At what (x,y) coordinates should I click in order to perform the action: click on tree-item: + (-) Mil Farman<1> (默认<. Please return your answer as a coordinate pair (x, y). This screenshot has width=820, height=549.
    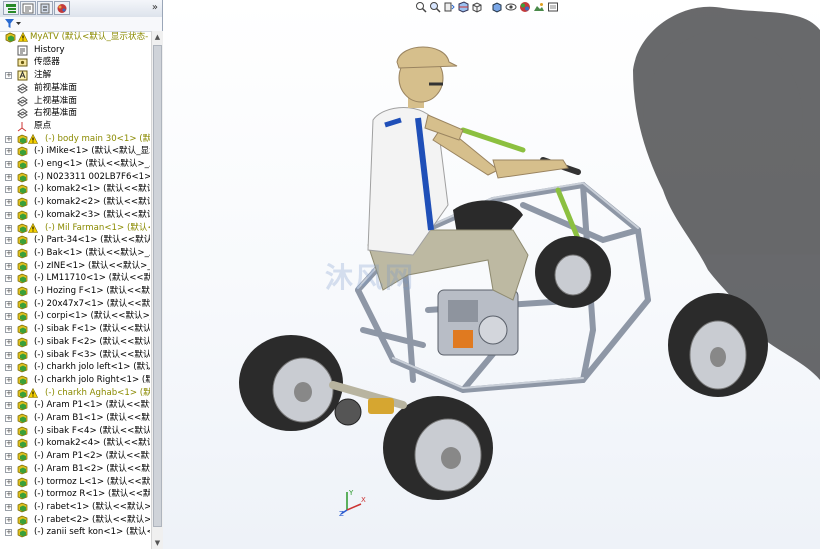
    Looking at the image, I should click on (75, 228).